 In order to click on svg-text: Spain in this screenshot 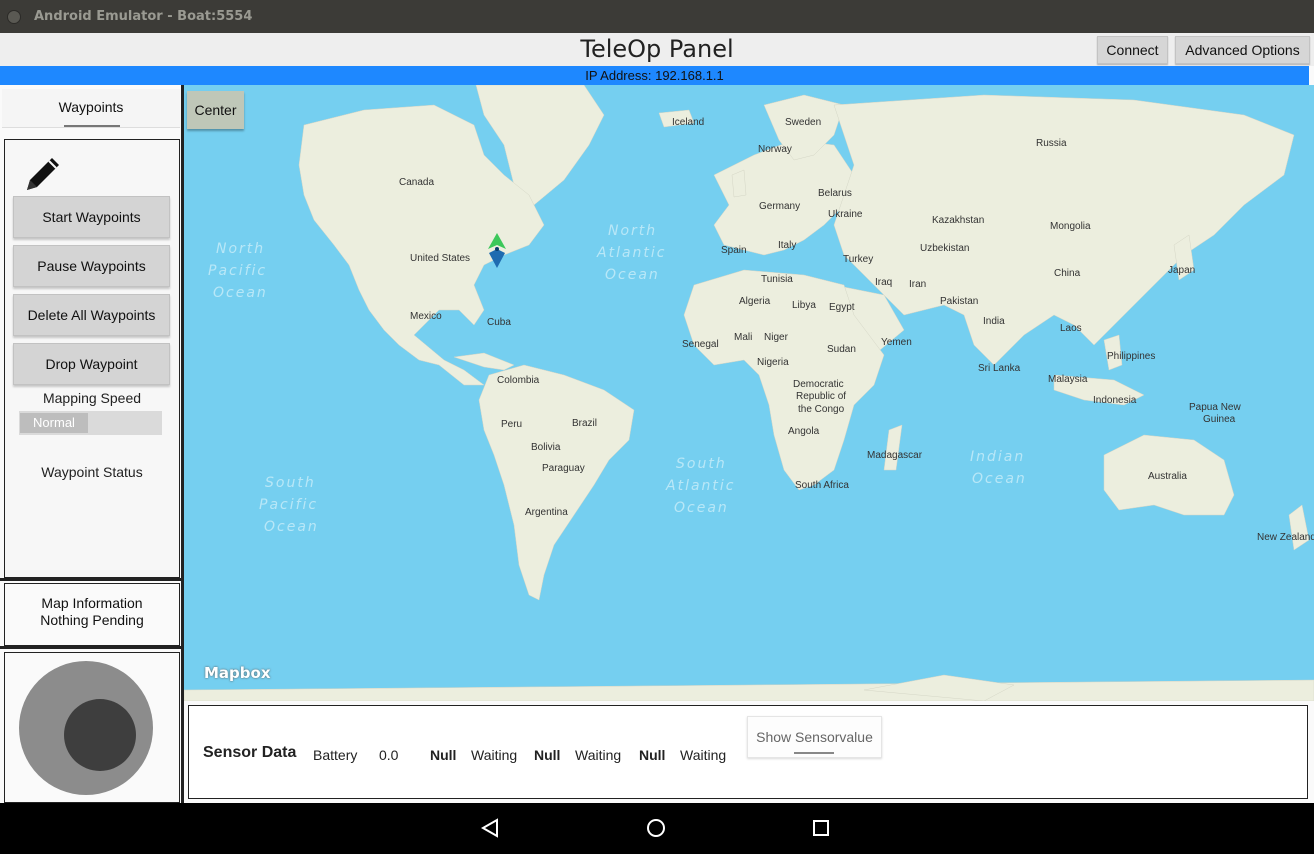, I will do `click(734, 250)`.